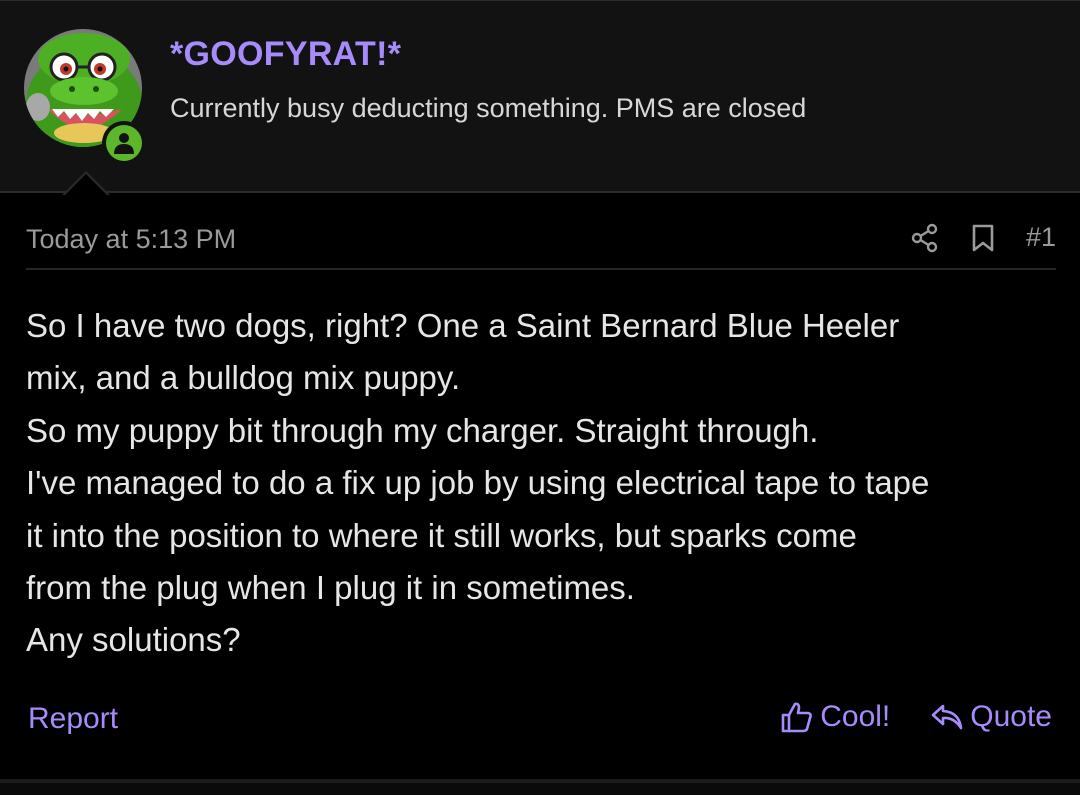 The image size is (1080, 795). What do you see at coordinates (540, 789) in the screenshot?
I see `next-post-edge` at bounding box center [540, 789].